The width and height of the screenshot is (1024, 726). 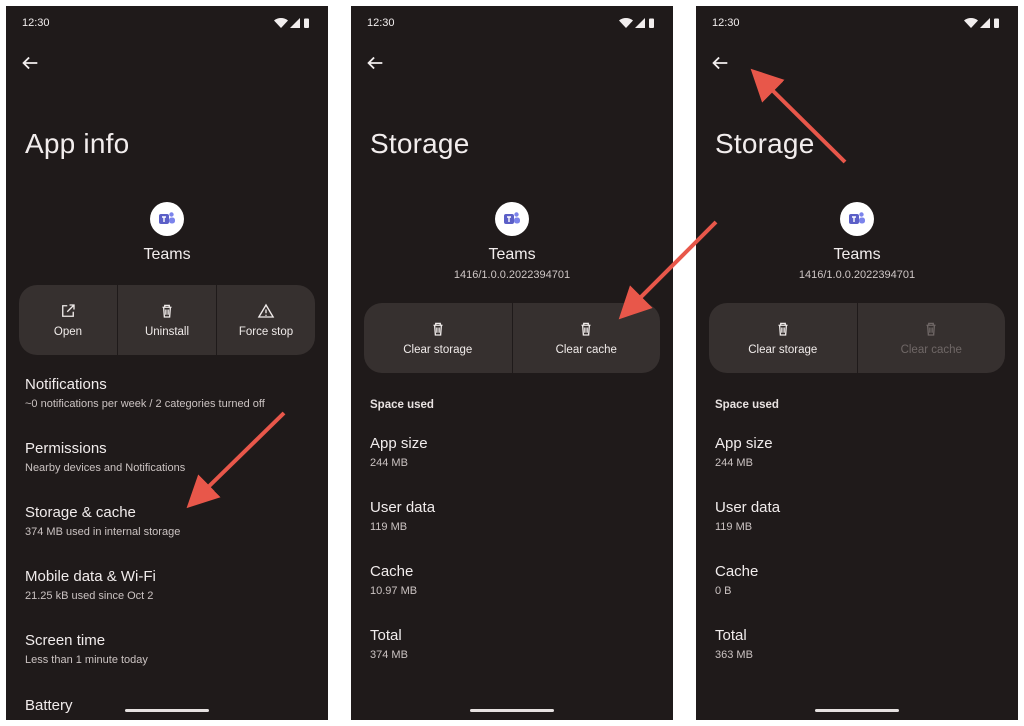 I want to click on uninstall-label: Uninstall, so click(x=167, y=332).